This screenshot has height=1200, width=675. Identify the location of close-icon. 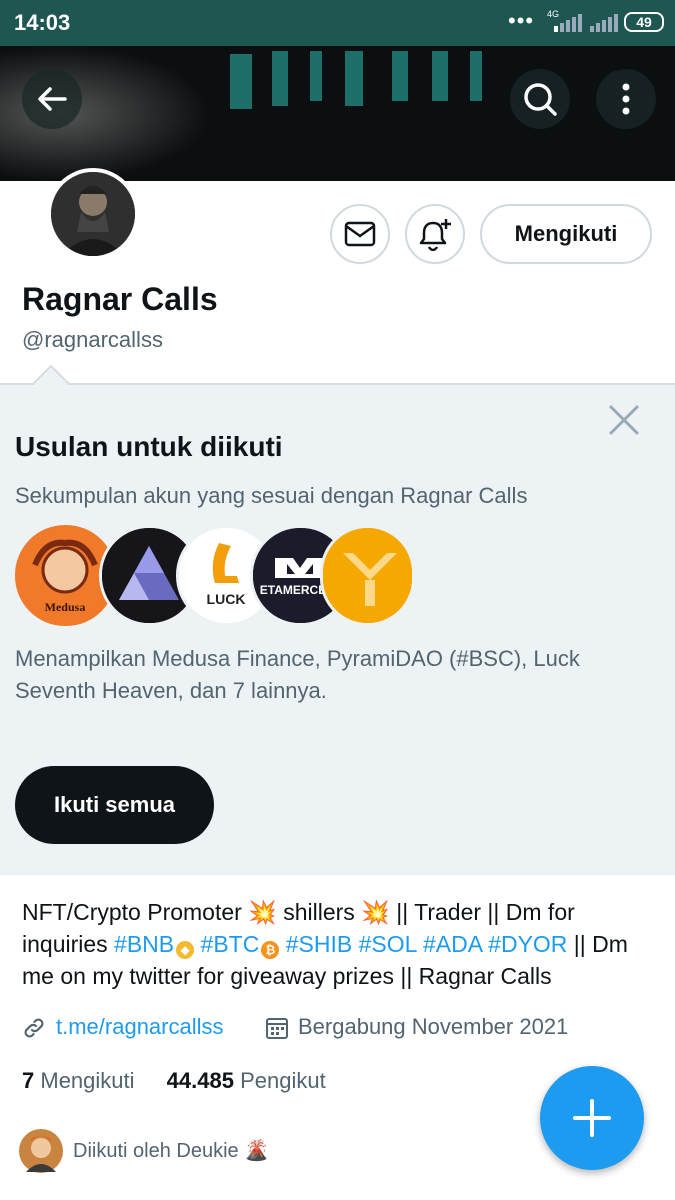
(624, 420).